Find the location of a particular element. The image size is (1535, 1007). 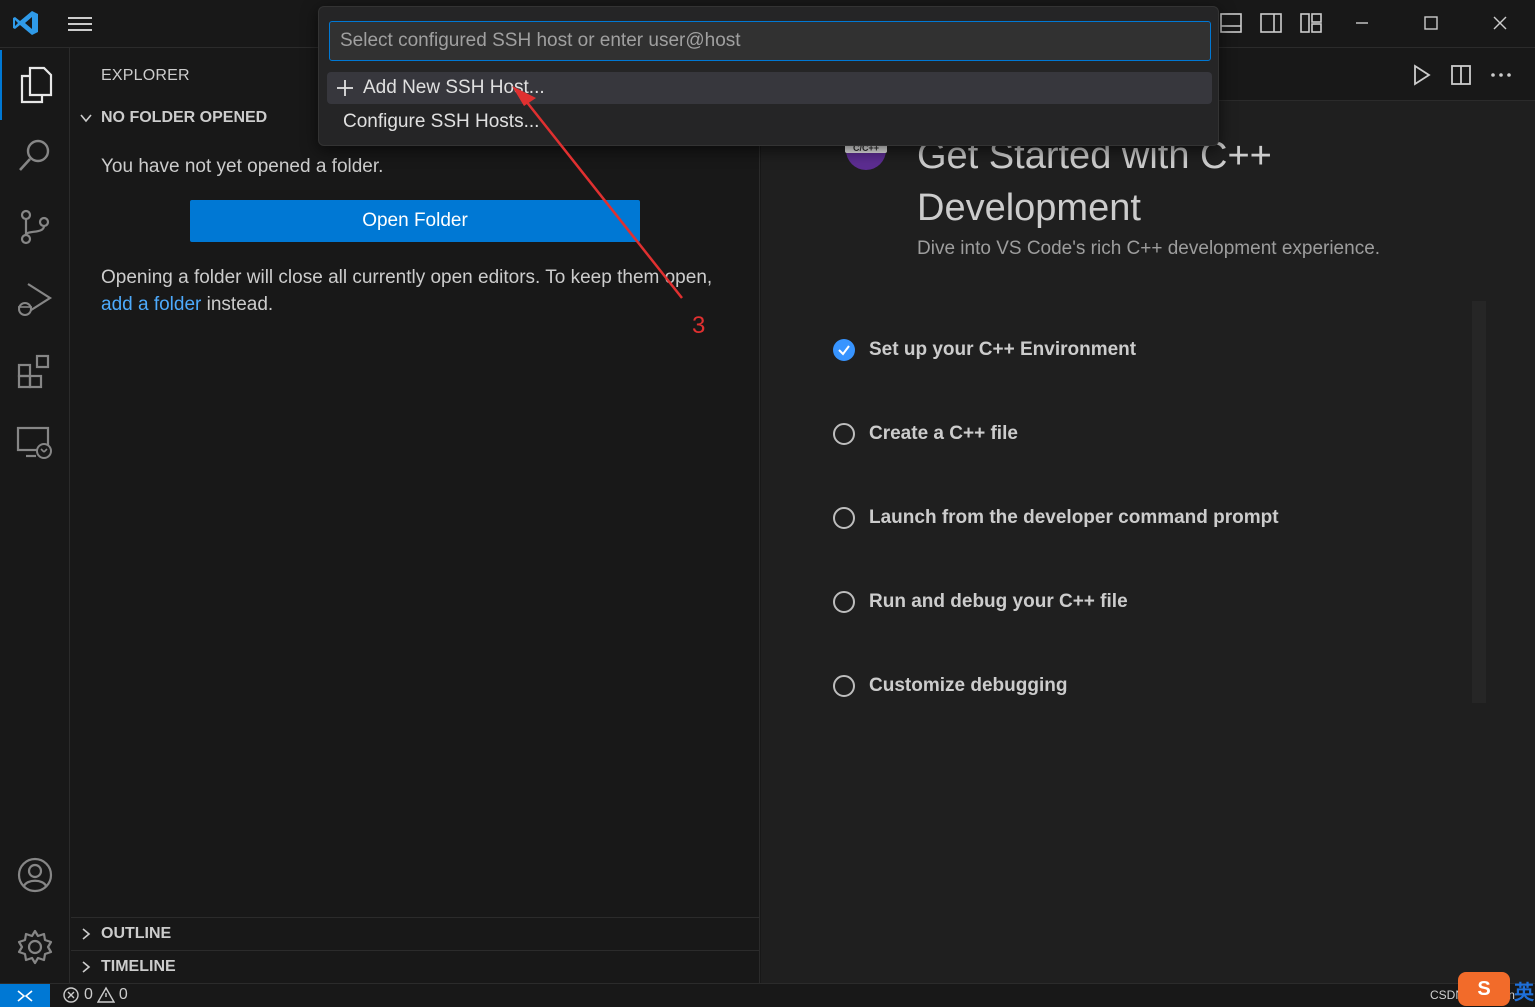

plus-icon is located at coordinates (345, 88).